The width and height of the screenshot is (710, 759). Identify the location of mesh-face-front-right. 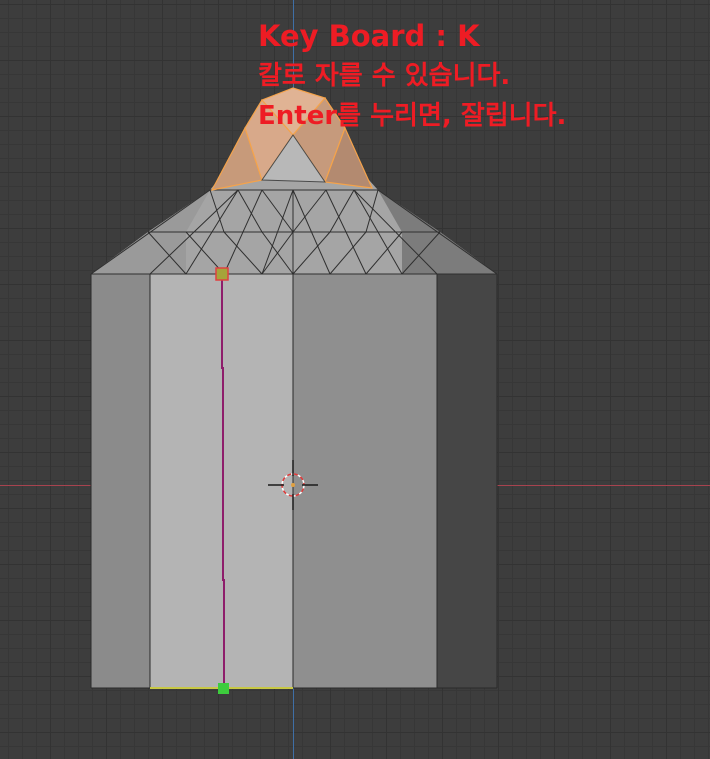
(365, 481).